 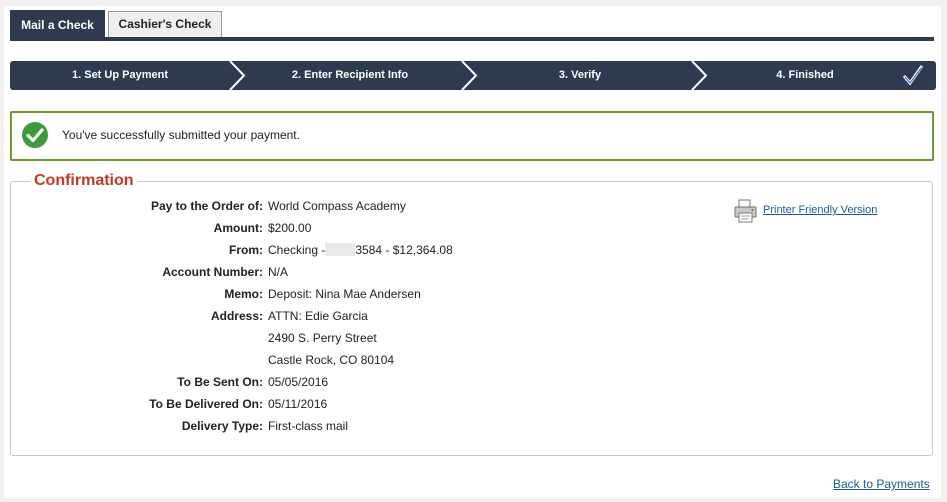 What do you see at coordinates (344, 294) in the screenshot?
I see `memo-value: Deposit: Nina Mae Andersen` at bounding box center [344, 294].